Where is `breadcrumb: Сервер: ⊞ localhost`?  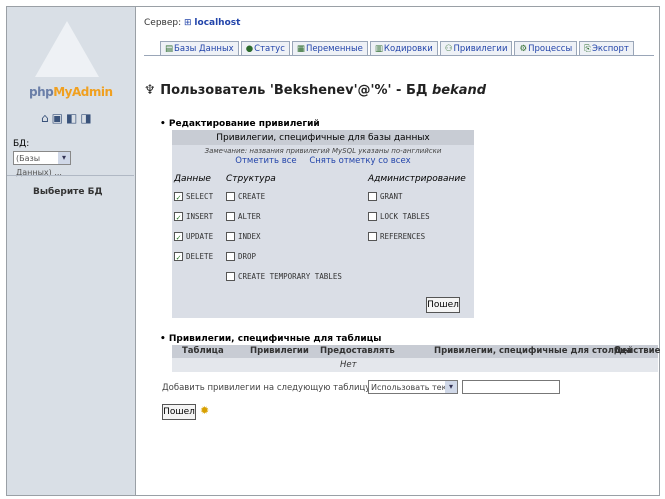
breadcrumb: Сервер: ⊞ localhost is located at coordinates (192, 23).